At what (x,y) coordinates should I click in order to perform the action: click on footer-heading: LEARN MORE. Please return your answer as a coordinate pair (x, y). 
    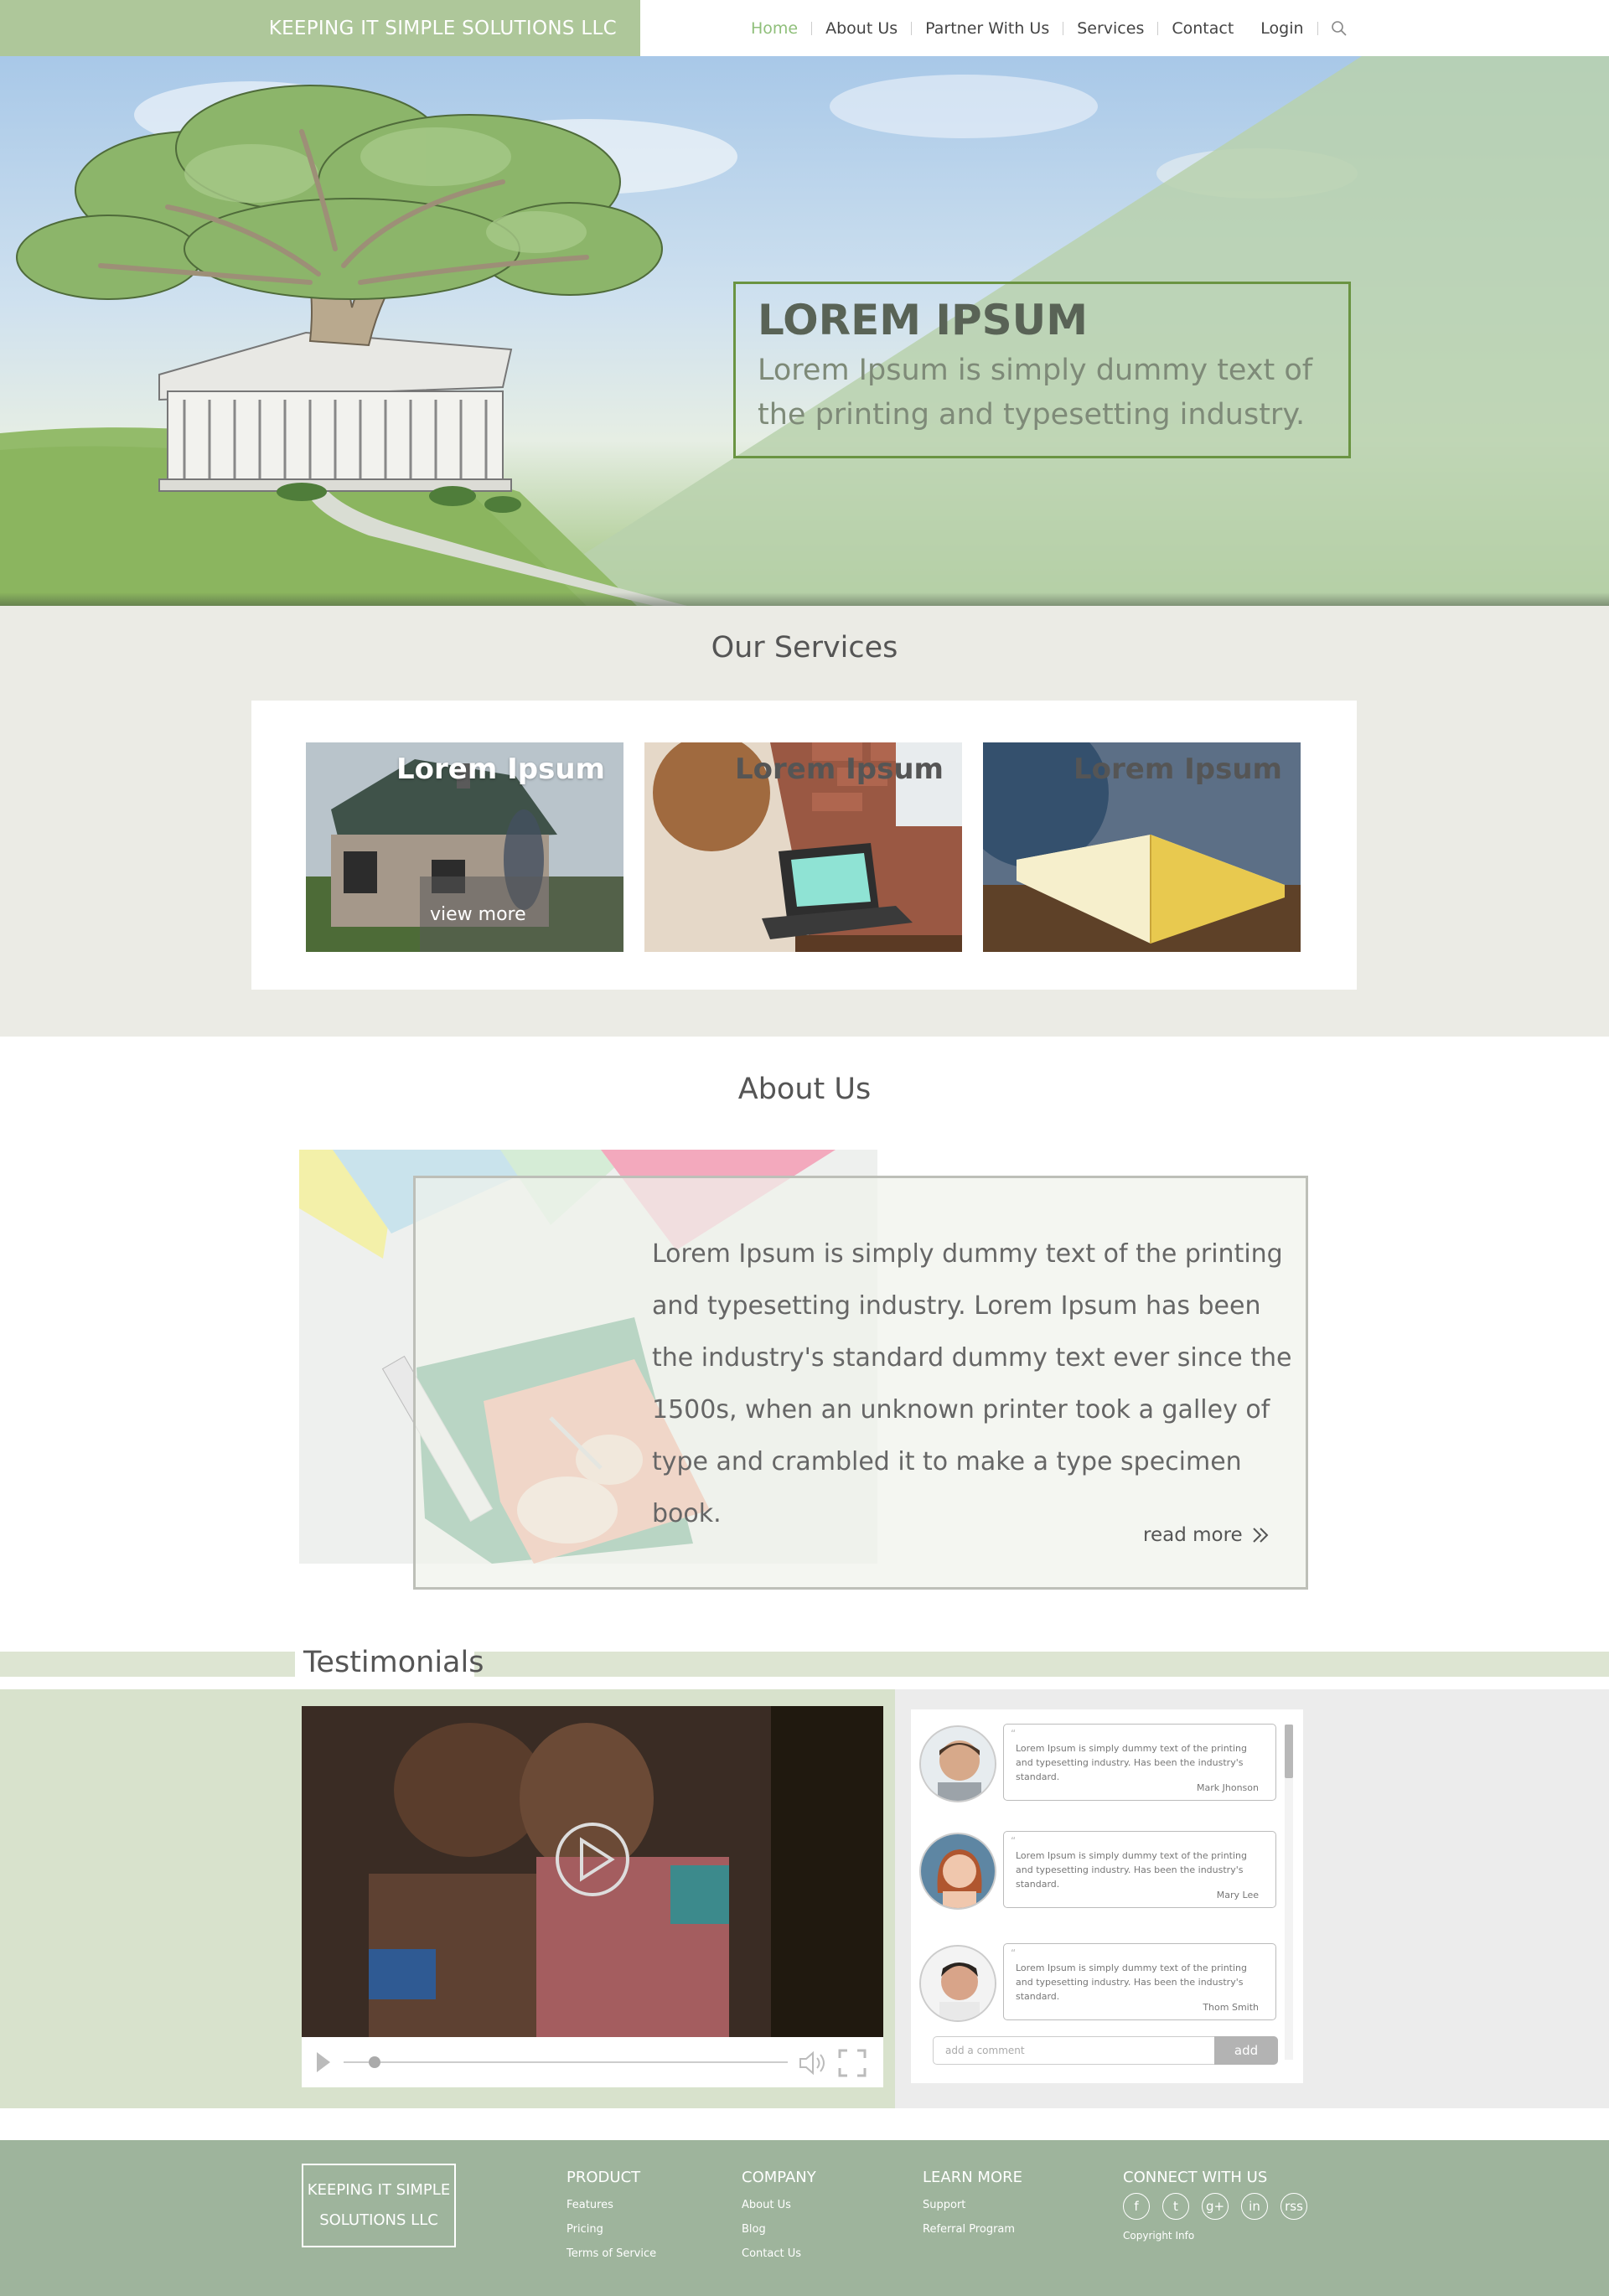
    Looking at the image, I should click on (972, 2178).